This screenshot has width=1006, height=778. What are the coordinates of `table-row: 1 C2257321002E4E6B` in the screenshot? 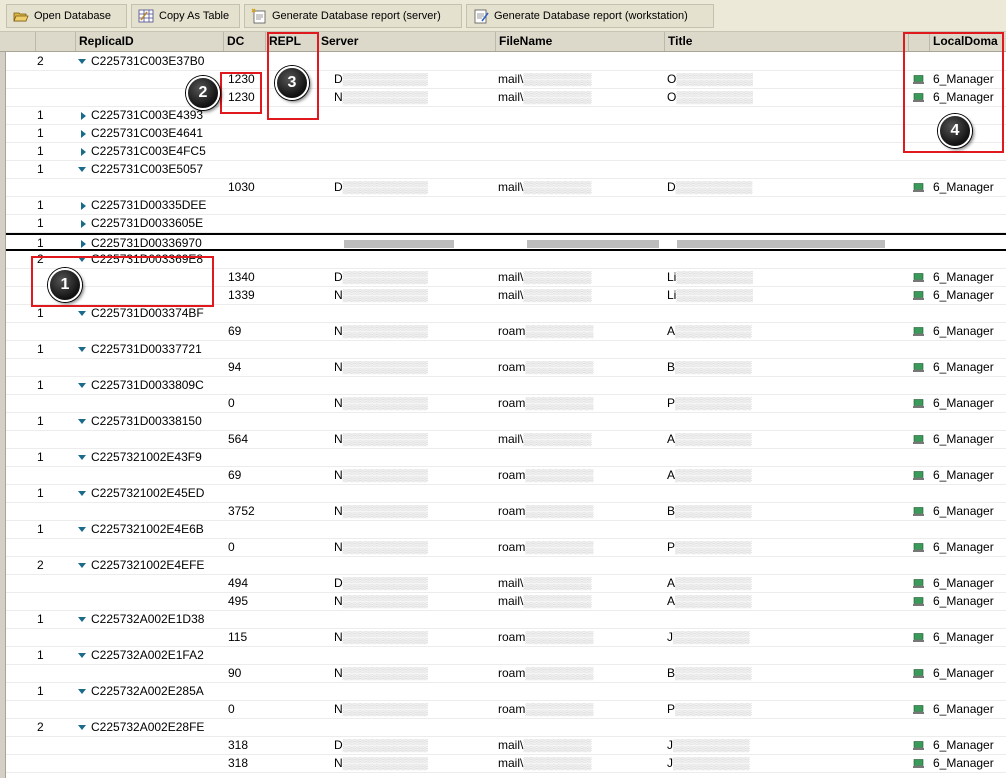 It's located at (506, 530).